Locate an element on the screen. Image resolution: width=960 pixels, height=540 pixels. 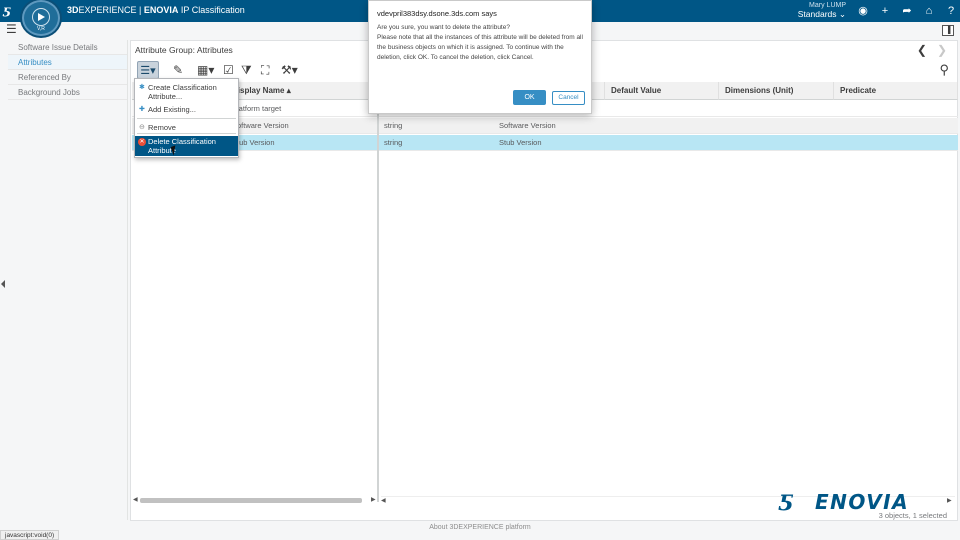
enovia-logo: ƽ ENOVIA is located at coordinates (849, 501).